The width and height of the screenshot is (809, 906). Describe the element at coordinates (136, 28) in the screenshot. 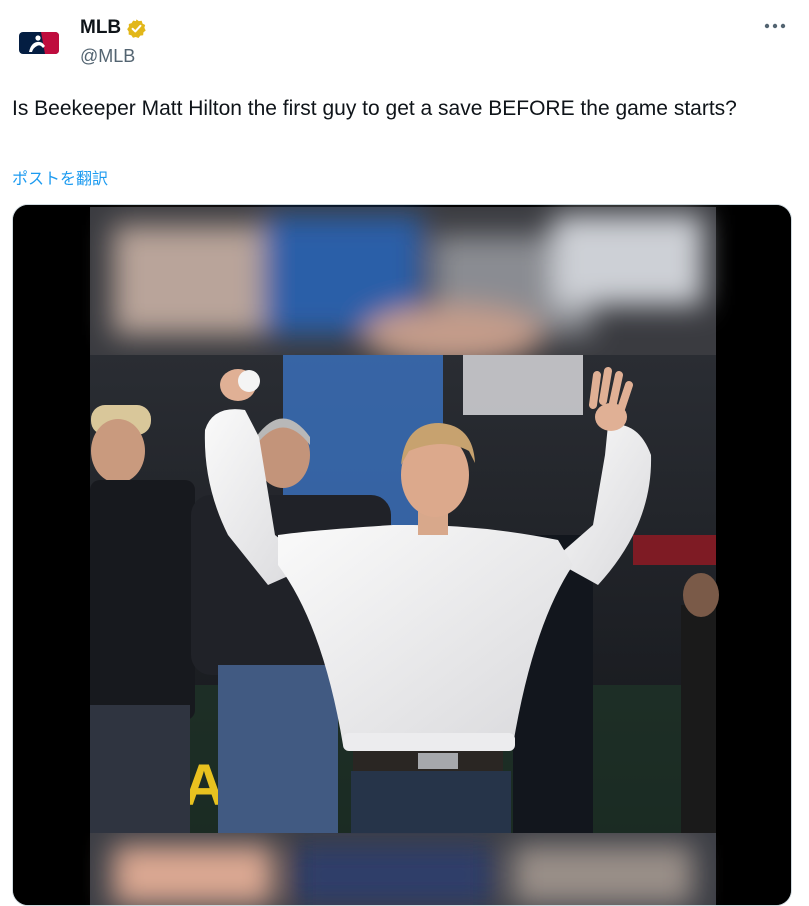

I see `verified-gold-icon` at that location.